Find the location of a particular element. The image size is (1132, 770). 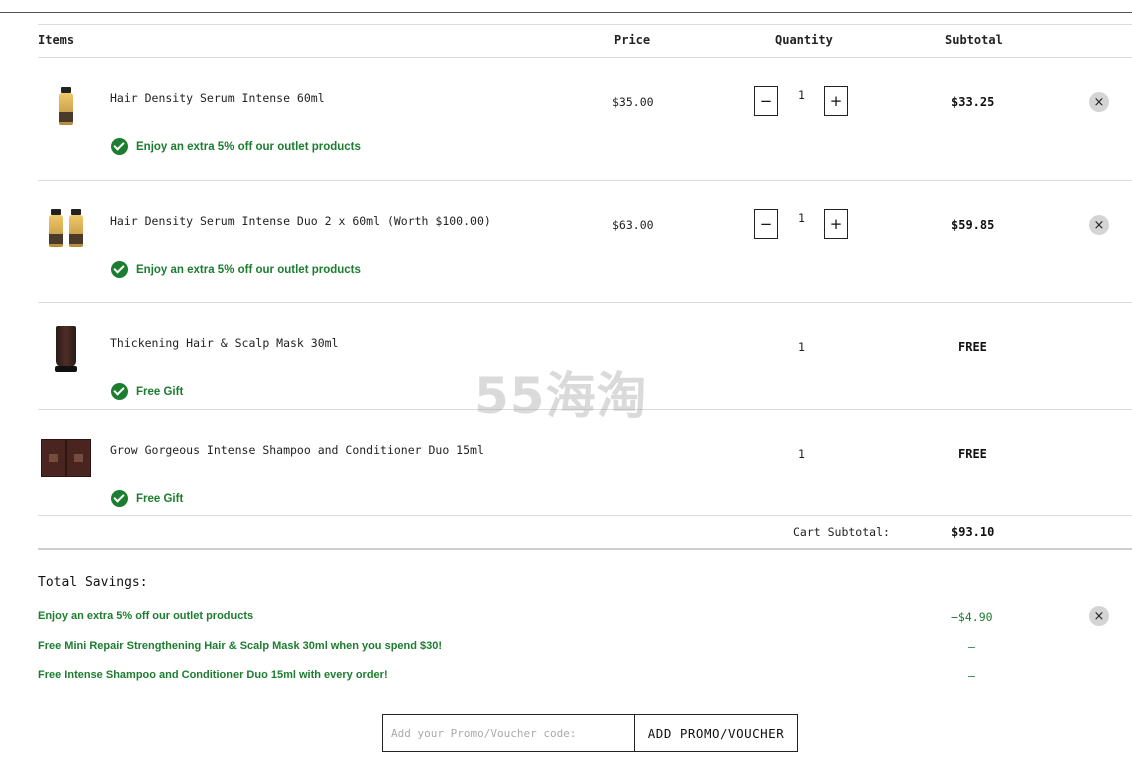

col-header-subtotal: Subtotal is located at coordinates (974, 40).